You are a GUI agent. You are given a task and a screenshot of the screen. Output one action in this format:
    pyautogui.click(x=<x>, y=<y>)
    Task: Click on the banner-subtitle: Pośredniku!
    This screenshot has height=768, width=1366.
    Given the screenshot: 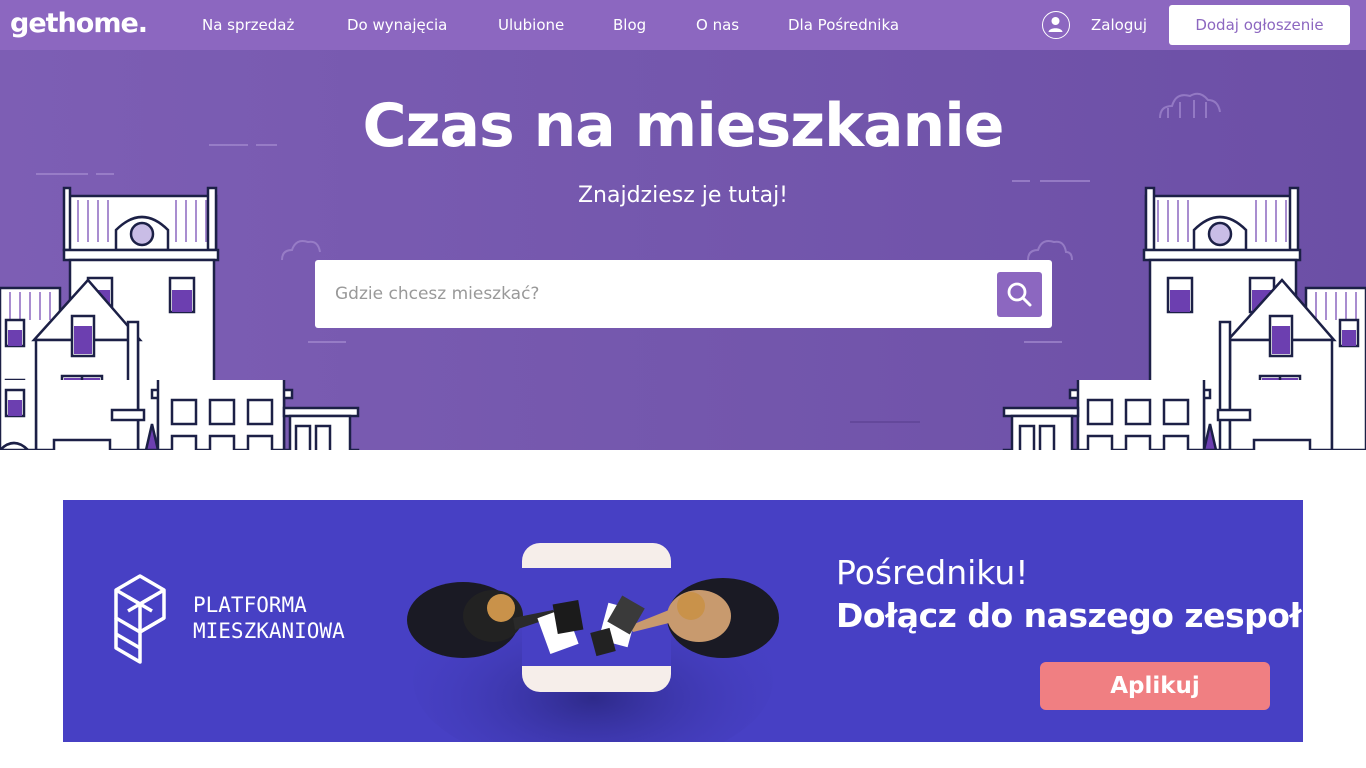 What is the action you would take?
    pyautogui.click(x=932, y=573)
    